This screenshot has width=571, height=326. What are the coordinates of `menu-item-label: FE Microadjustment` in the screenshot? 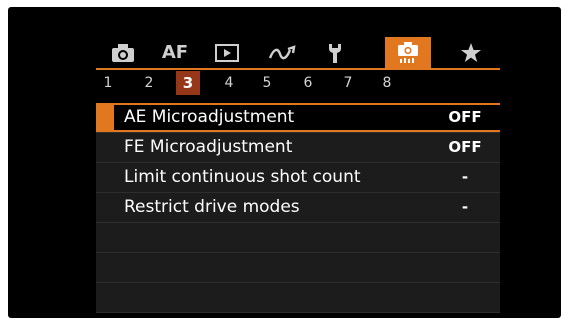 It's located at (208, 147).